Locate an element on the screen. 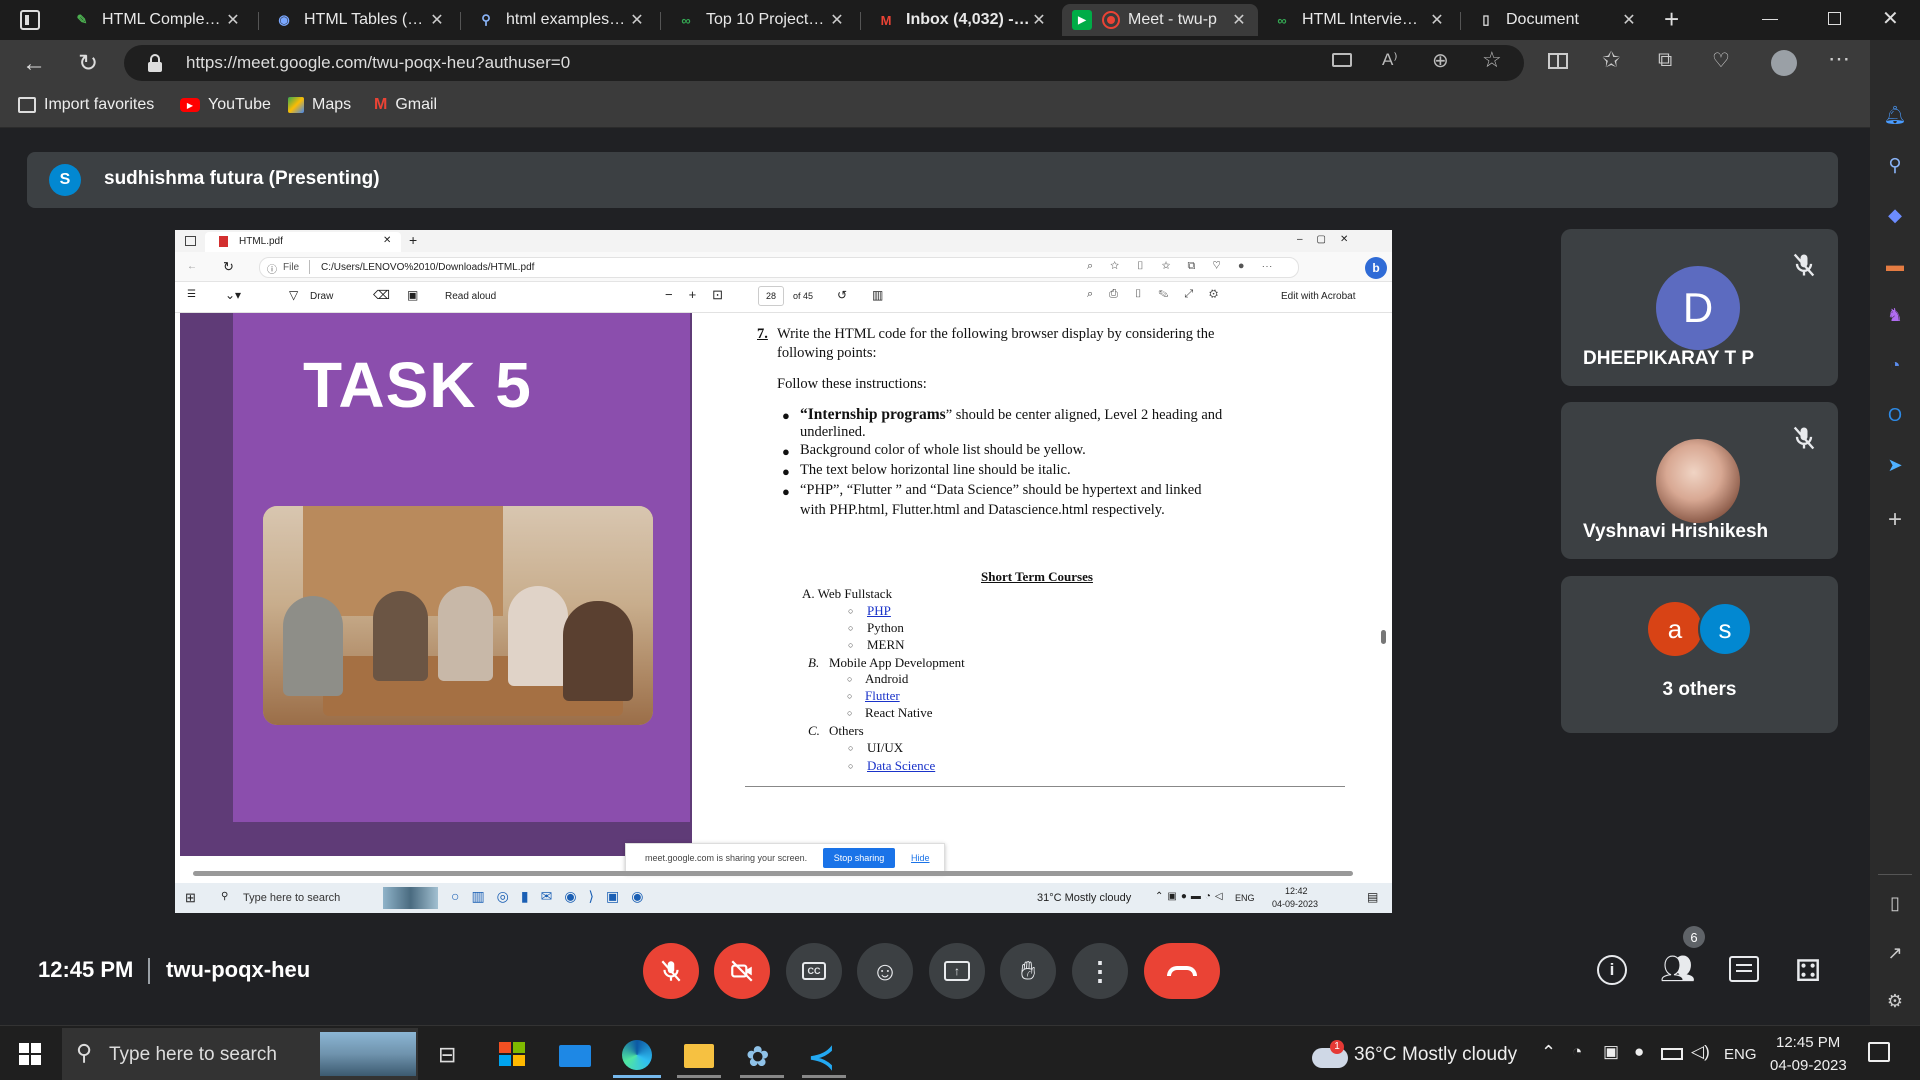 The image size is (1920, 1080). meeting-details-button: i is located at coordinates (1612, 970).